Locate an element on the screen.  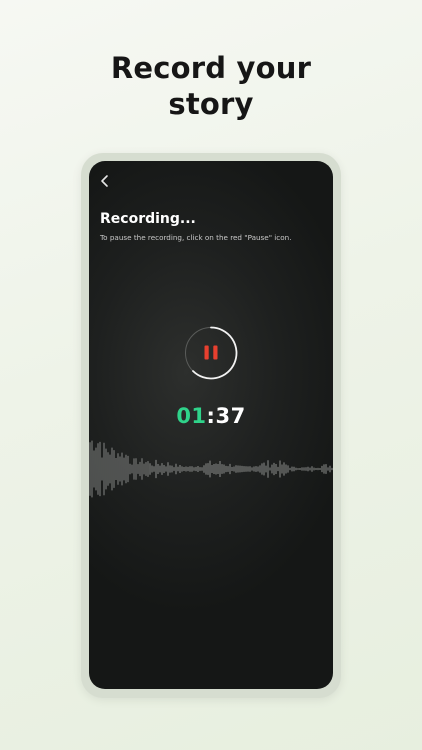
timer-minutes: 01 is located at coordinates (191, 416).